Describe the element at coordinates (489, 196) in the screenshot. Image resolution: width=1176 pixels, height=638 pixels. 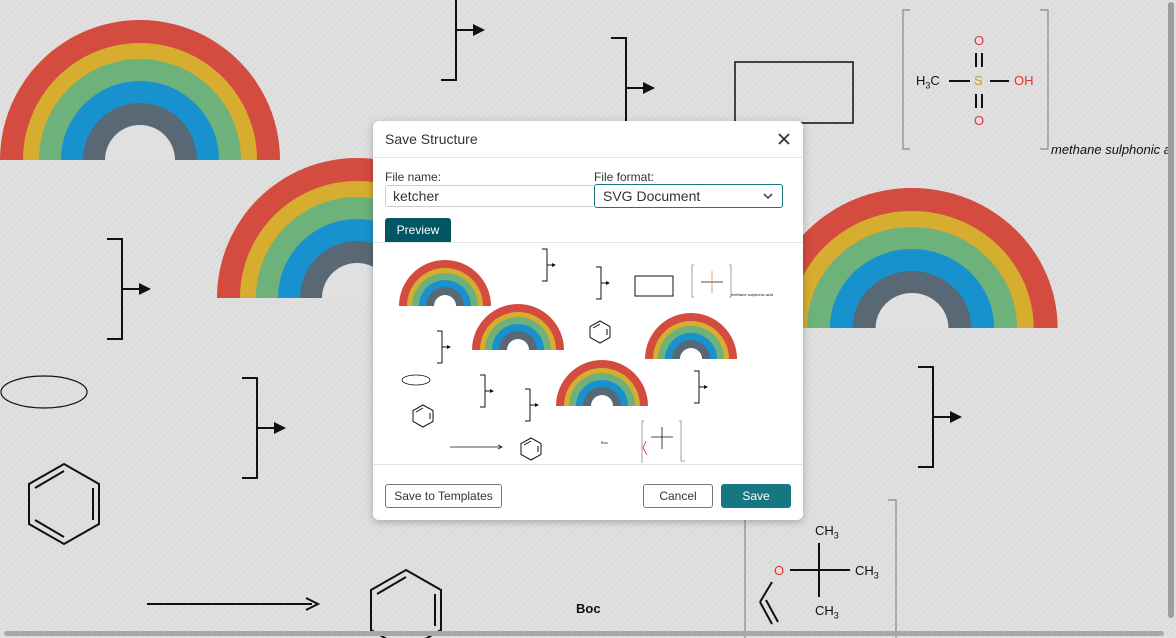
I see `file-name-input: ketcher` at that location.